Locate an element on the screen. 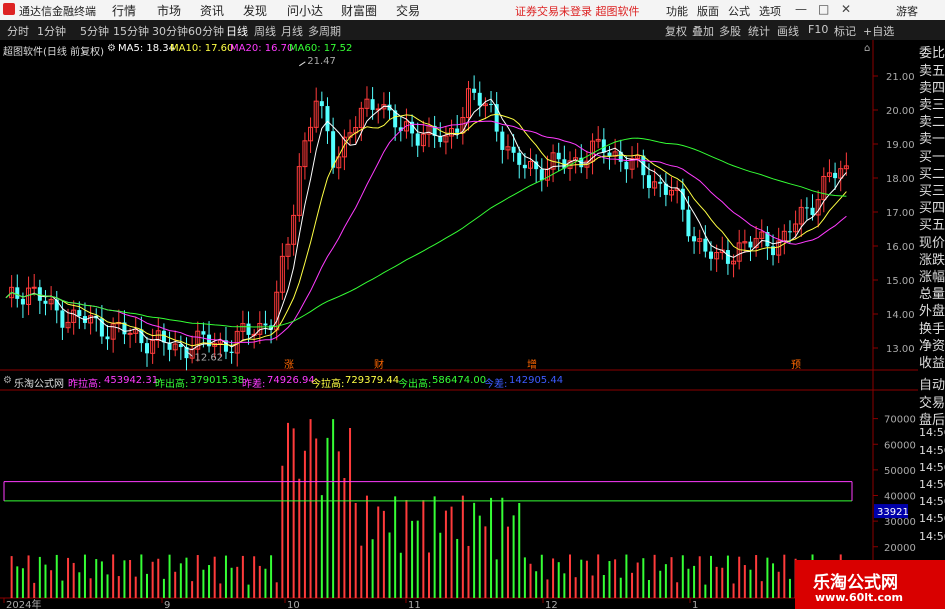  draw-line-button: 画线 is located at coordinates (788, 31).